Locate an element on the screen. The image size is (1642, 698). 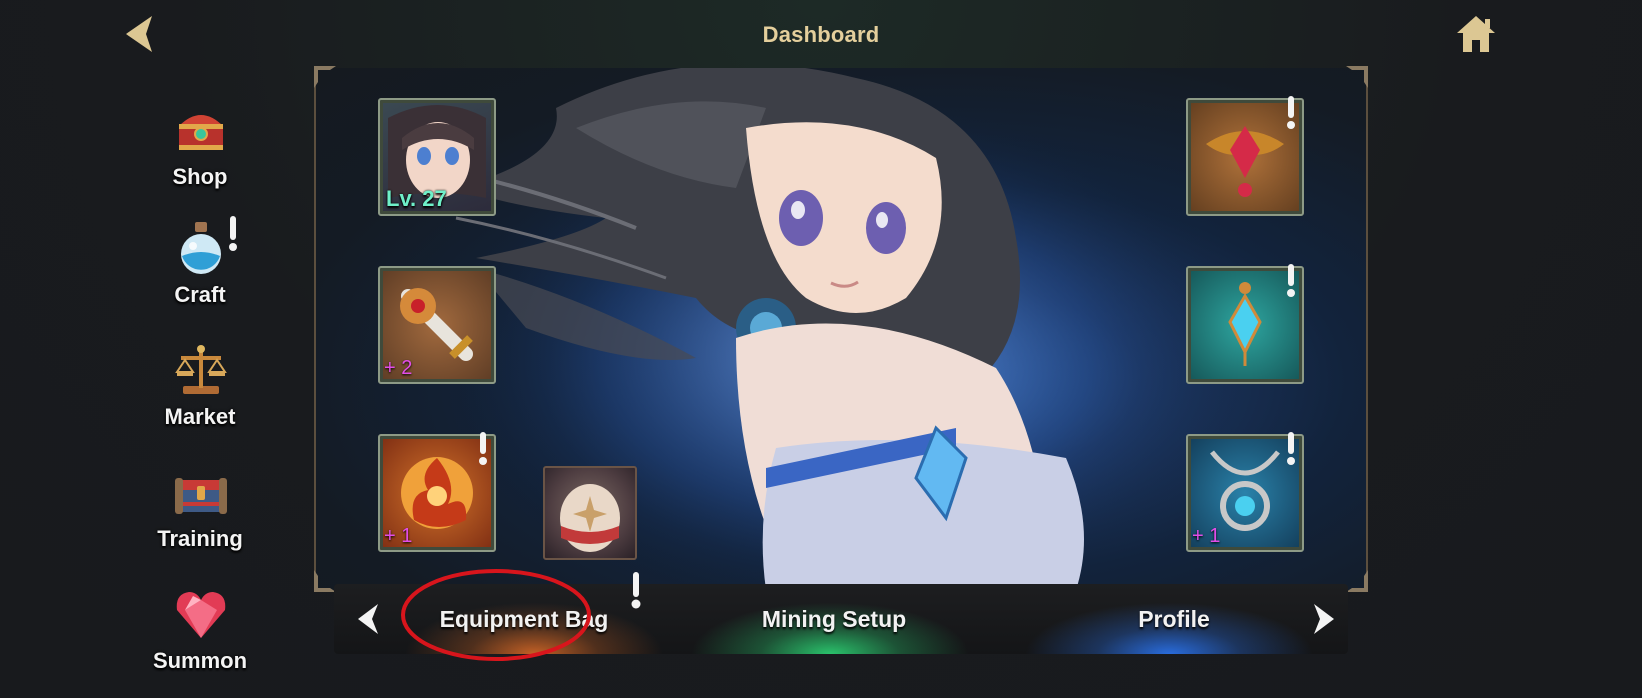
sidebar-item-summon: Summon is located at coordinates (200, 641).